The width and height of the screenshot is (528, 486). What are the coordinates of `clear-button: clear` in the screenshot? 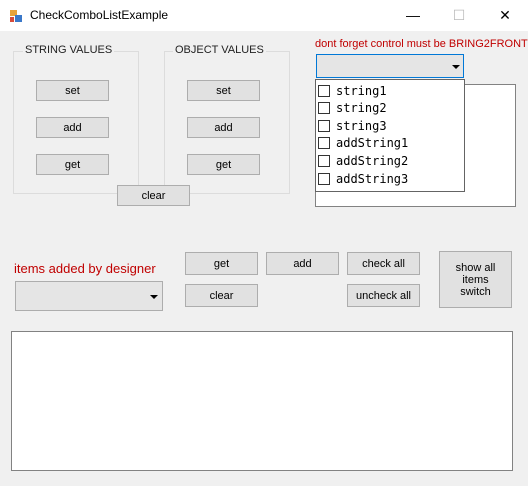 It's located at (221, 295).